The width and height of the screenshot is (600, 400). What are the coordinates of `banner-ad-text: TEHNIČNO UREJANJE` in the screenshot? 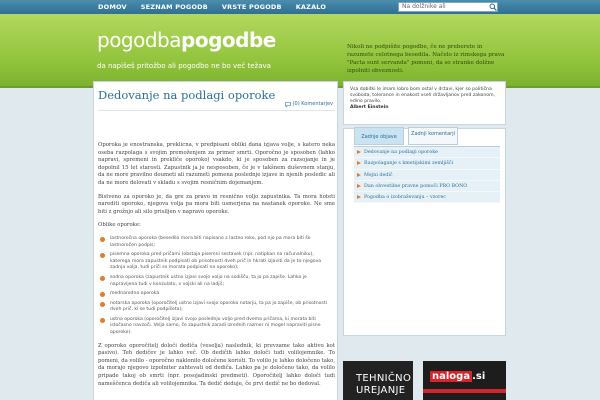 It's located at (383, 385).